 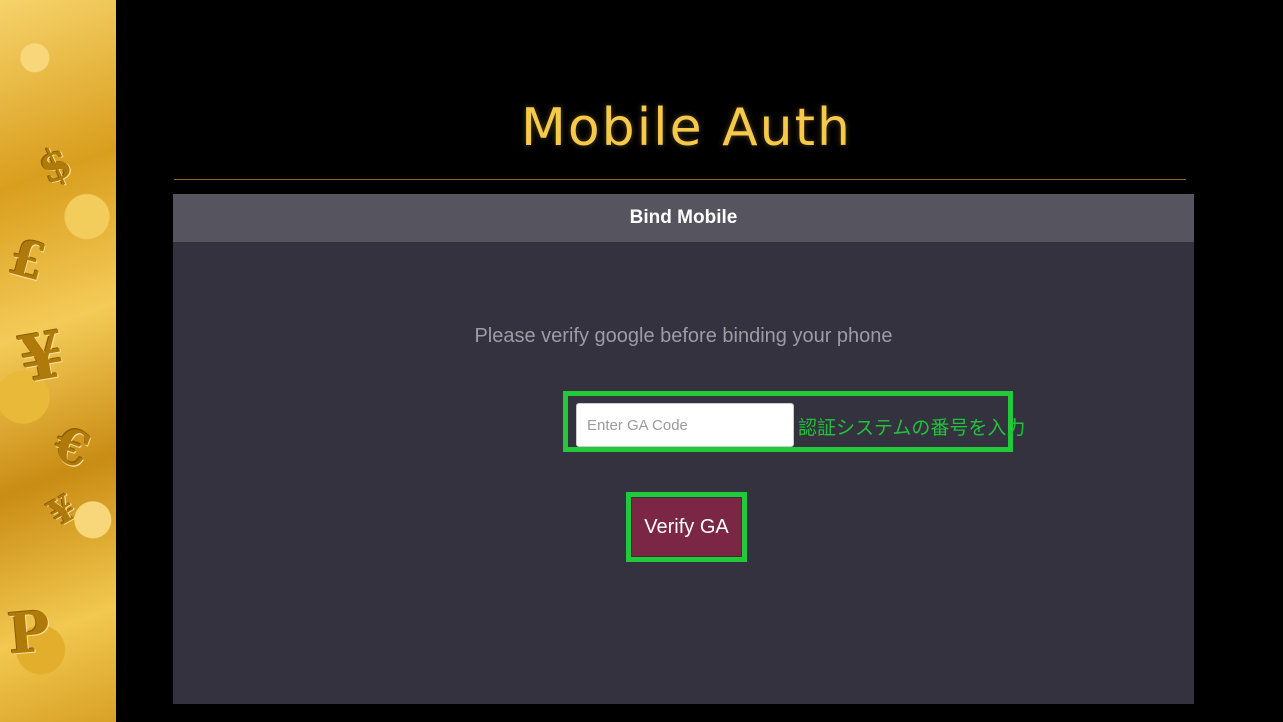 I want to click on panel-header: Bind Mobile, so click(x=683, y=218).